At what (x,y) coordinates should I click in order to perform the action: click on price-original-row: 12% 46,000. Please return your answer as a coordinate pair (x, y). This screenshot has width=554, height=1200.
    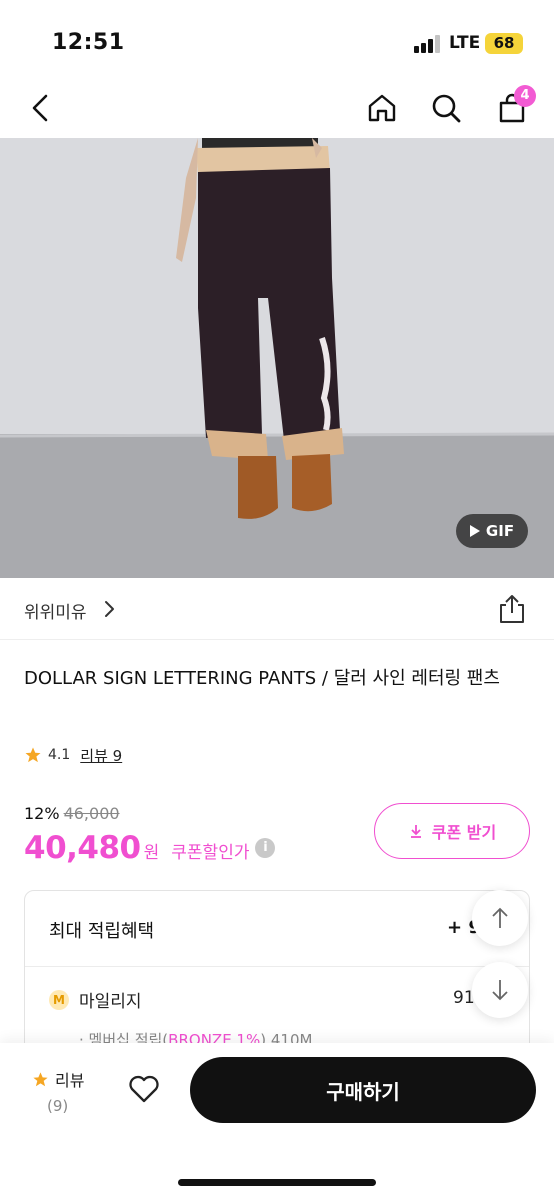
    Looking at the image, I should click on (72, 813).